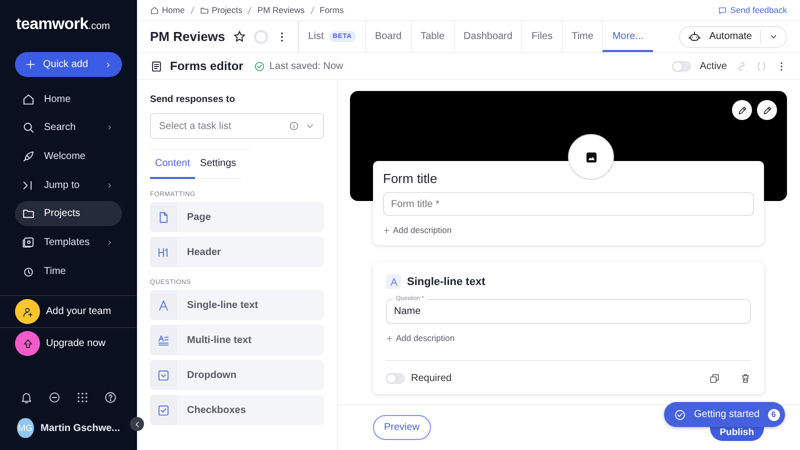 This screenshot has height=450, width=800. I want to click on required-label: Required, so click(432, 378).